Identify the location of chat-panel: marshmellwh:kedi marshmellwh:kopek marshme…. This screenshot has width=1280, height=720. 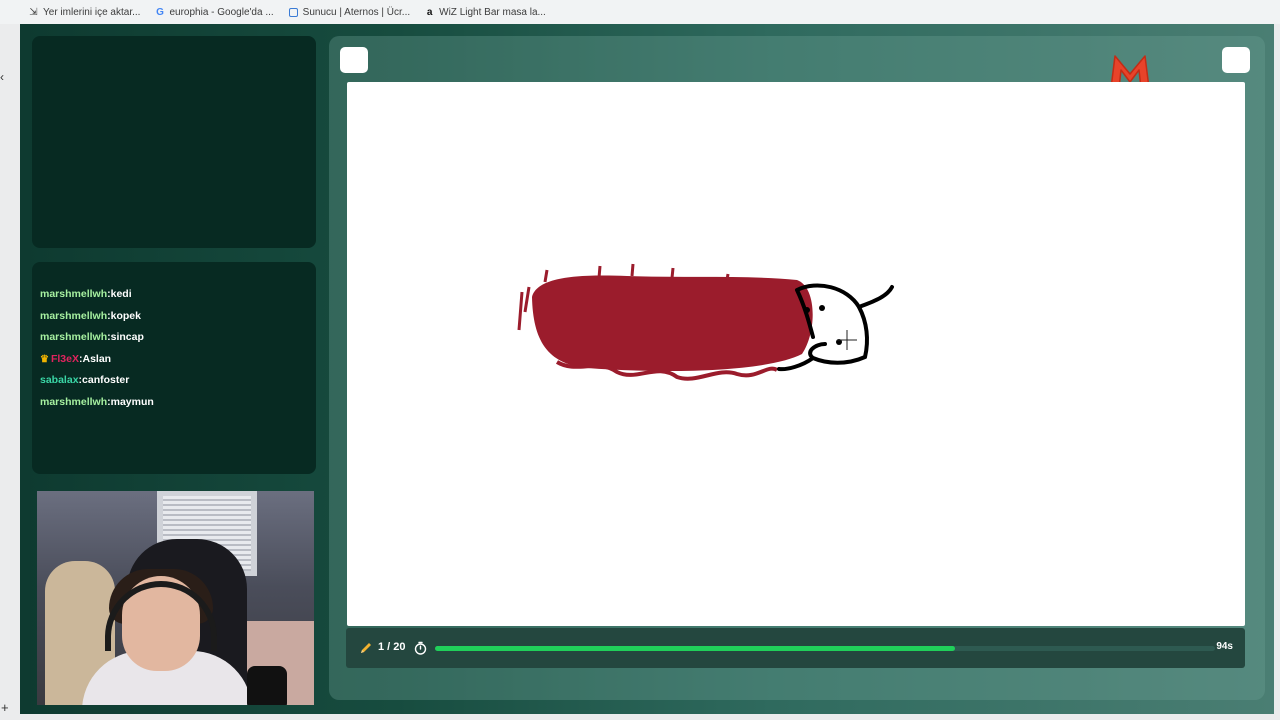
(174, 368).